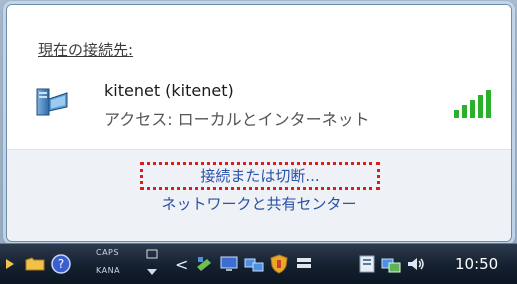  What do you see at coordinates (107, 252) in the screenshot?
I see `caps-indicator: CAPS` at bounding box center [107, 252].